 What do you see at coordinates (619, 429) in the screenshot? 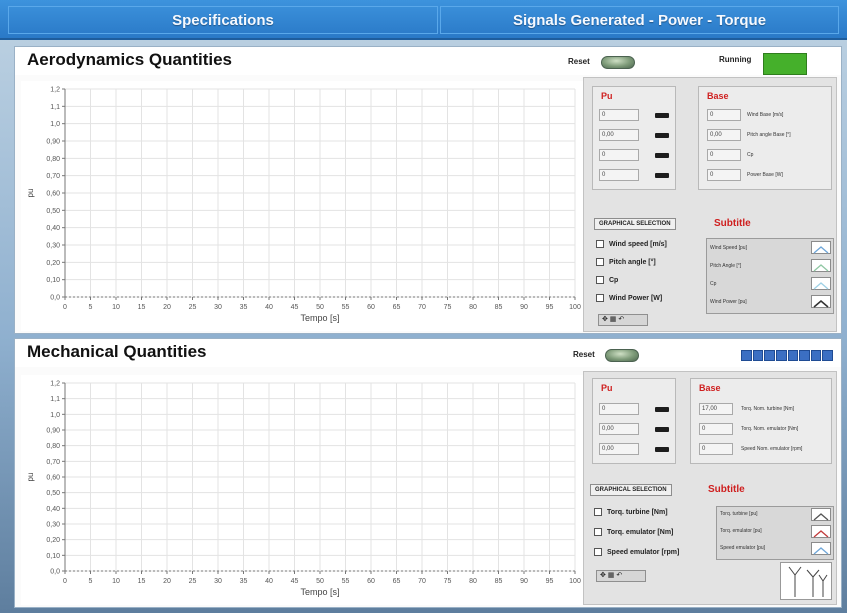
I see `mech-pu-field-2: 0,00` at bounding box center [619, 429].